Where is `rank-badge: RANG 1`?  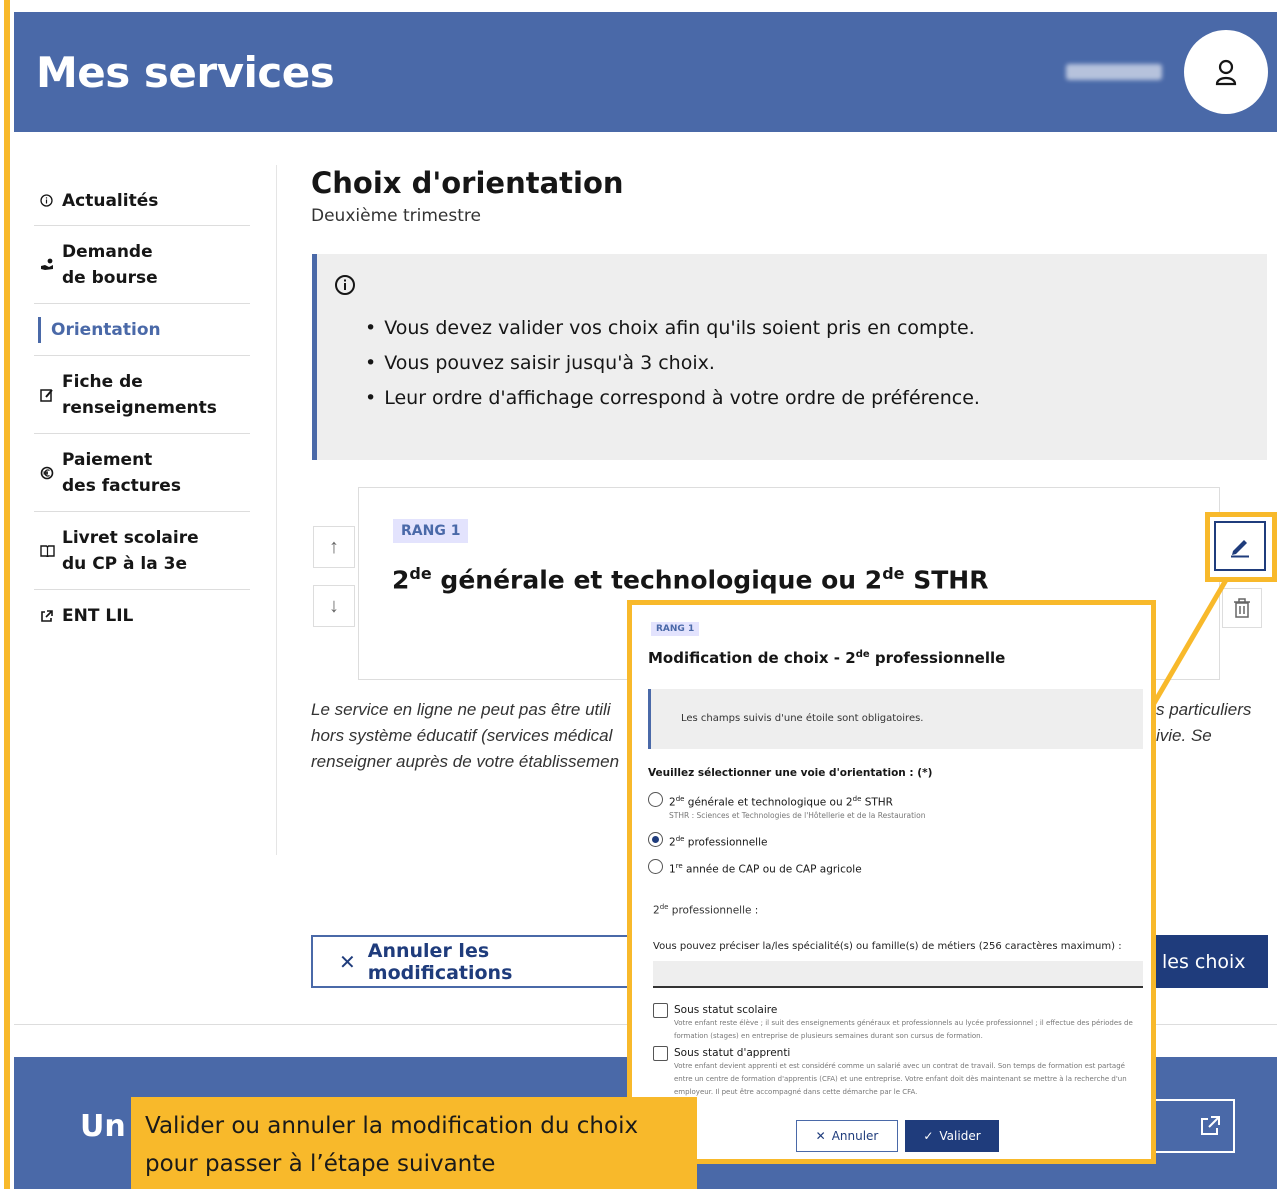 rank-badge: RANG 1 is located at coordinates (431, 531).